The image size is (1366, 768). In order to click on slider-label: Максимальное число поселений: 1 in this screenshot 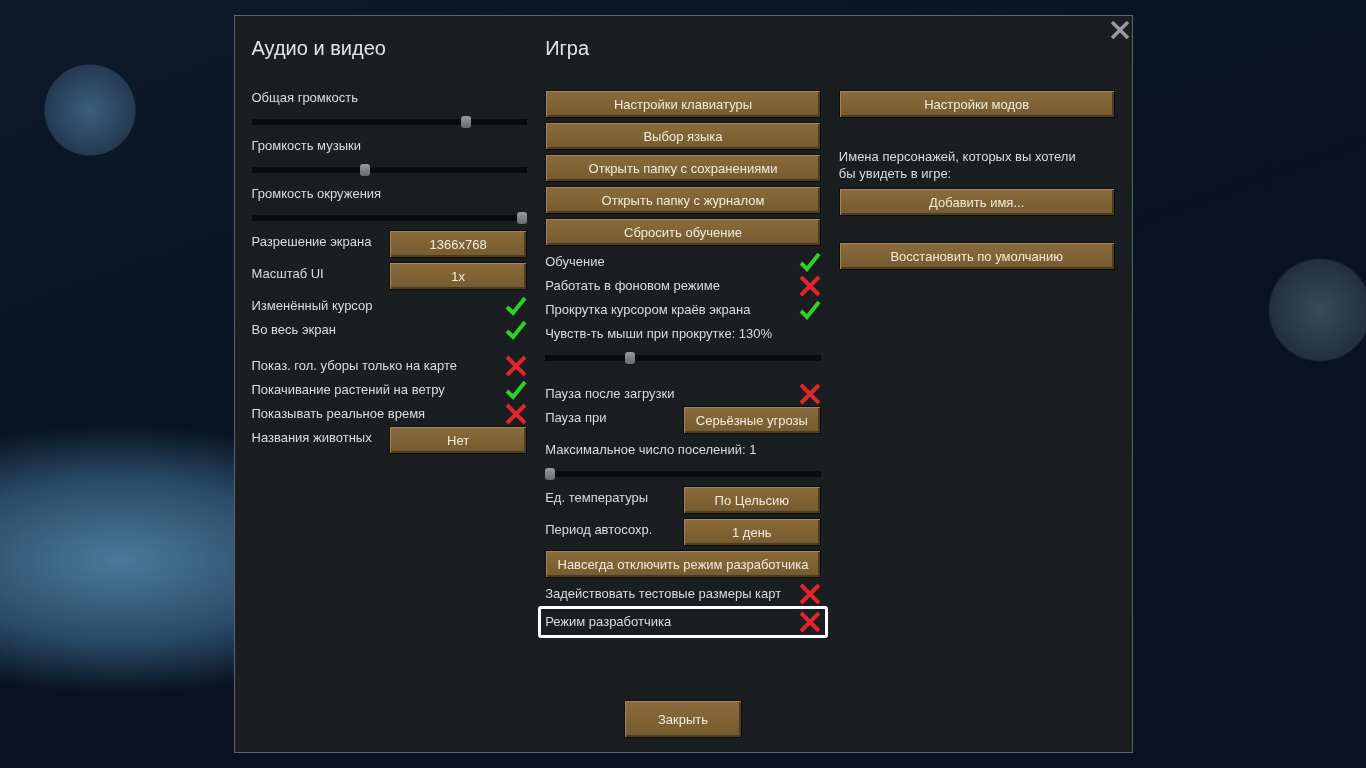, I will do `click(651, 449)`.